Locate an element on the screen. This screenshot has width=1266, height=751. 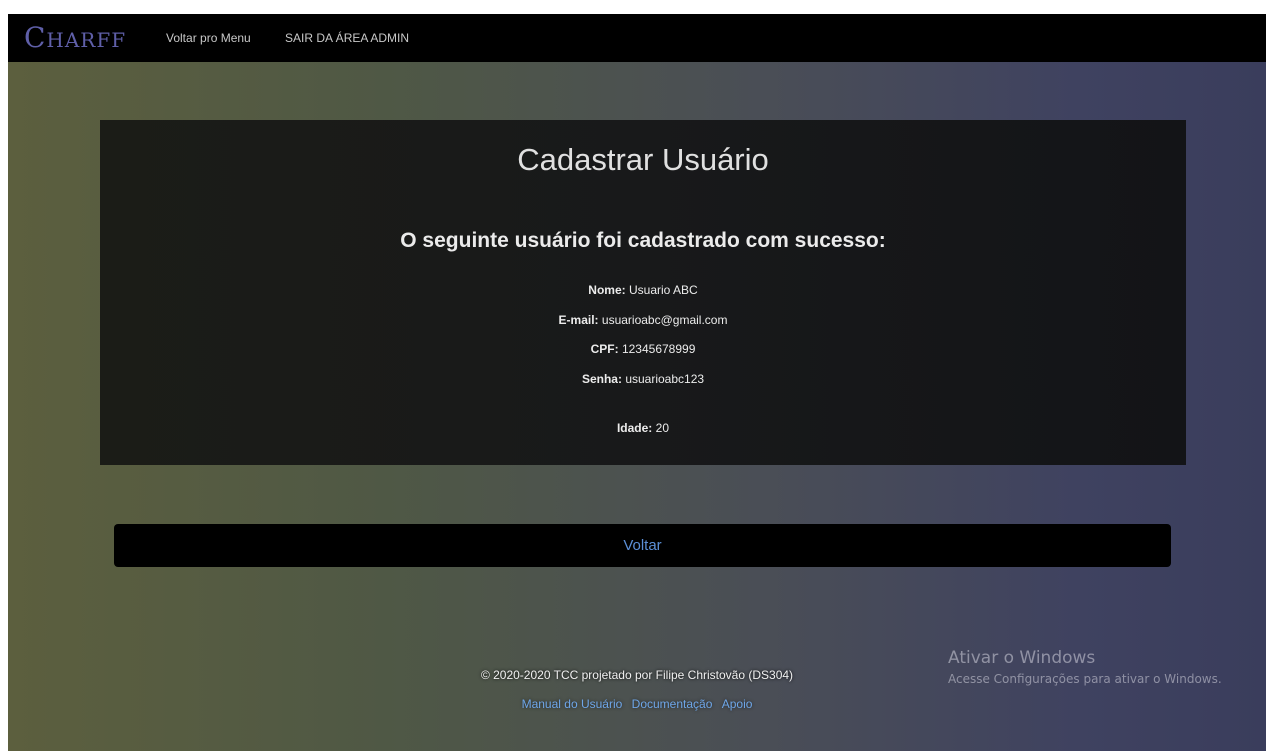
field-label: CPF: is located at coordinates (604, 349).